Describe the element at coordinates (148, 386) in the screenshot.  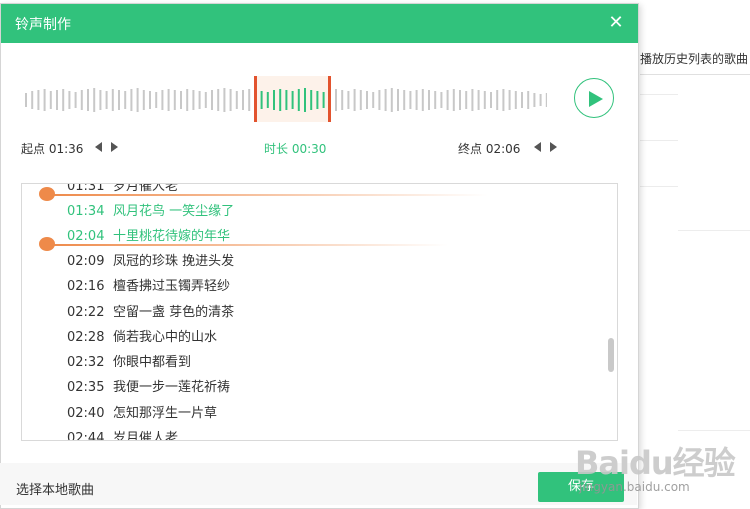
I see `lyric-line: 02:35 我便一步一莲花祈祷` at that location.